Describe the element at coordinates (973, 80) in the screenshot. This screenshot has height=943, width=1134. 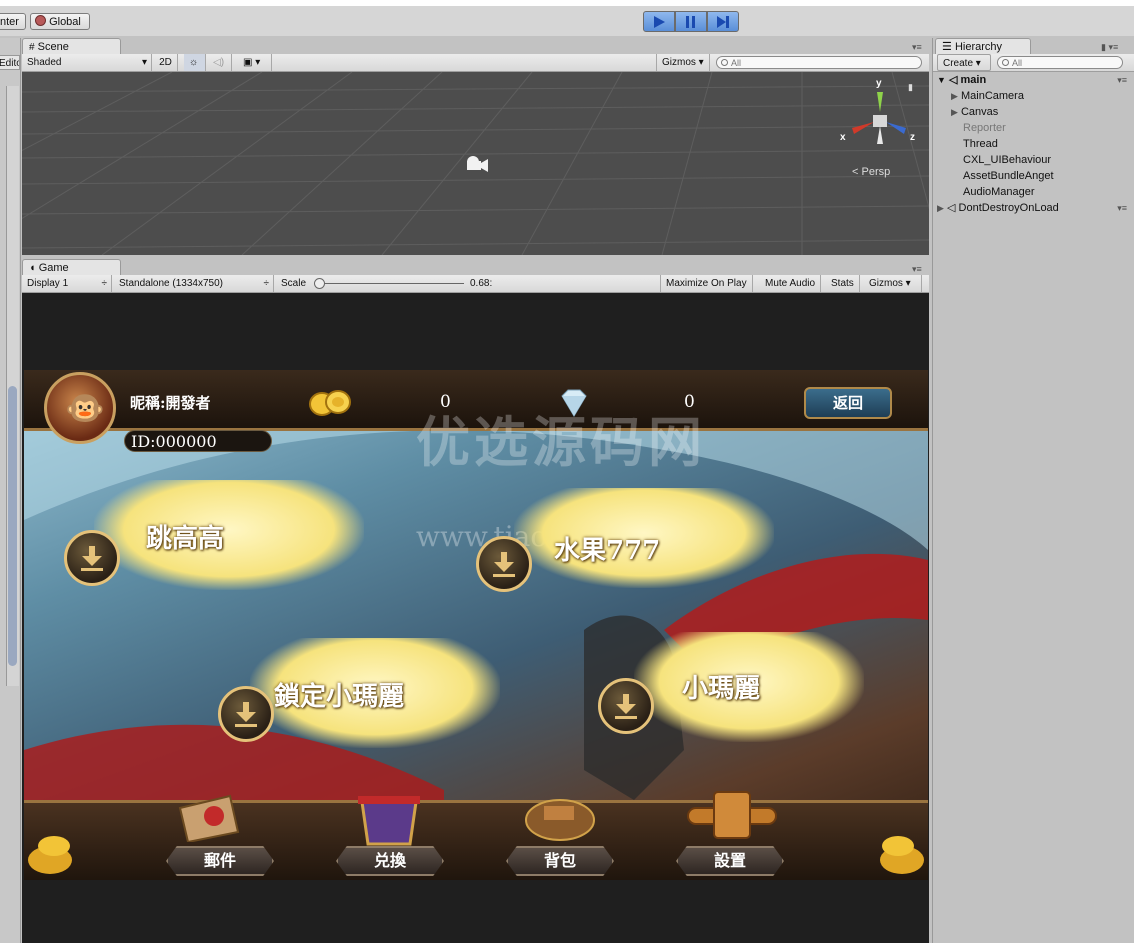
I see `scene-name: main` at that location.